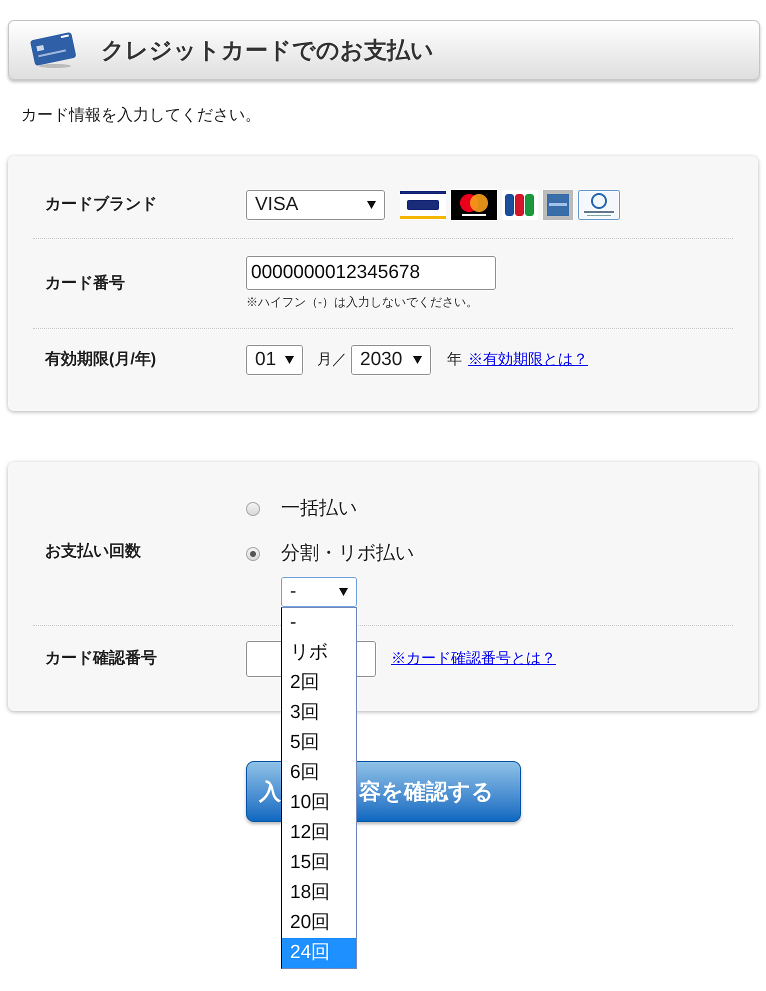 The image size is (766, 991). Describe the element at coordinates (332, 360) in the screenshot. I see `unit-label: 月／` at that location.